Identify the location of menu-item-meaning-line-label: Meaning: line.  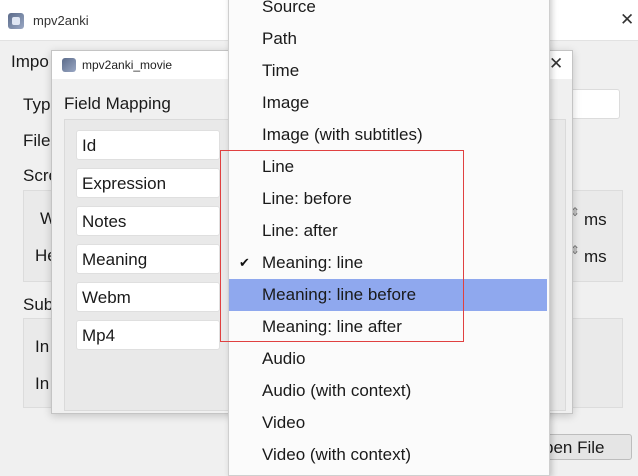
(313, 262).